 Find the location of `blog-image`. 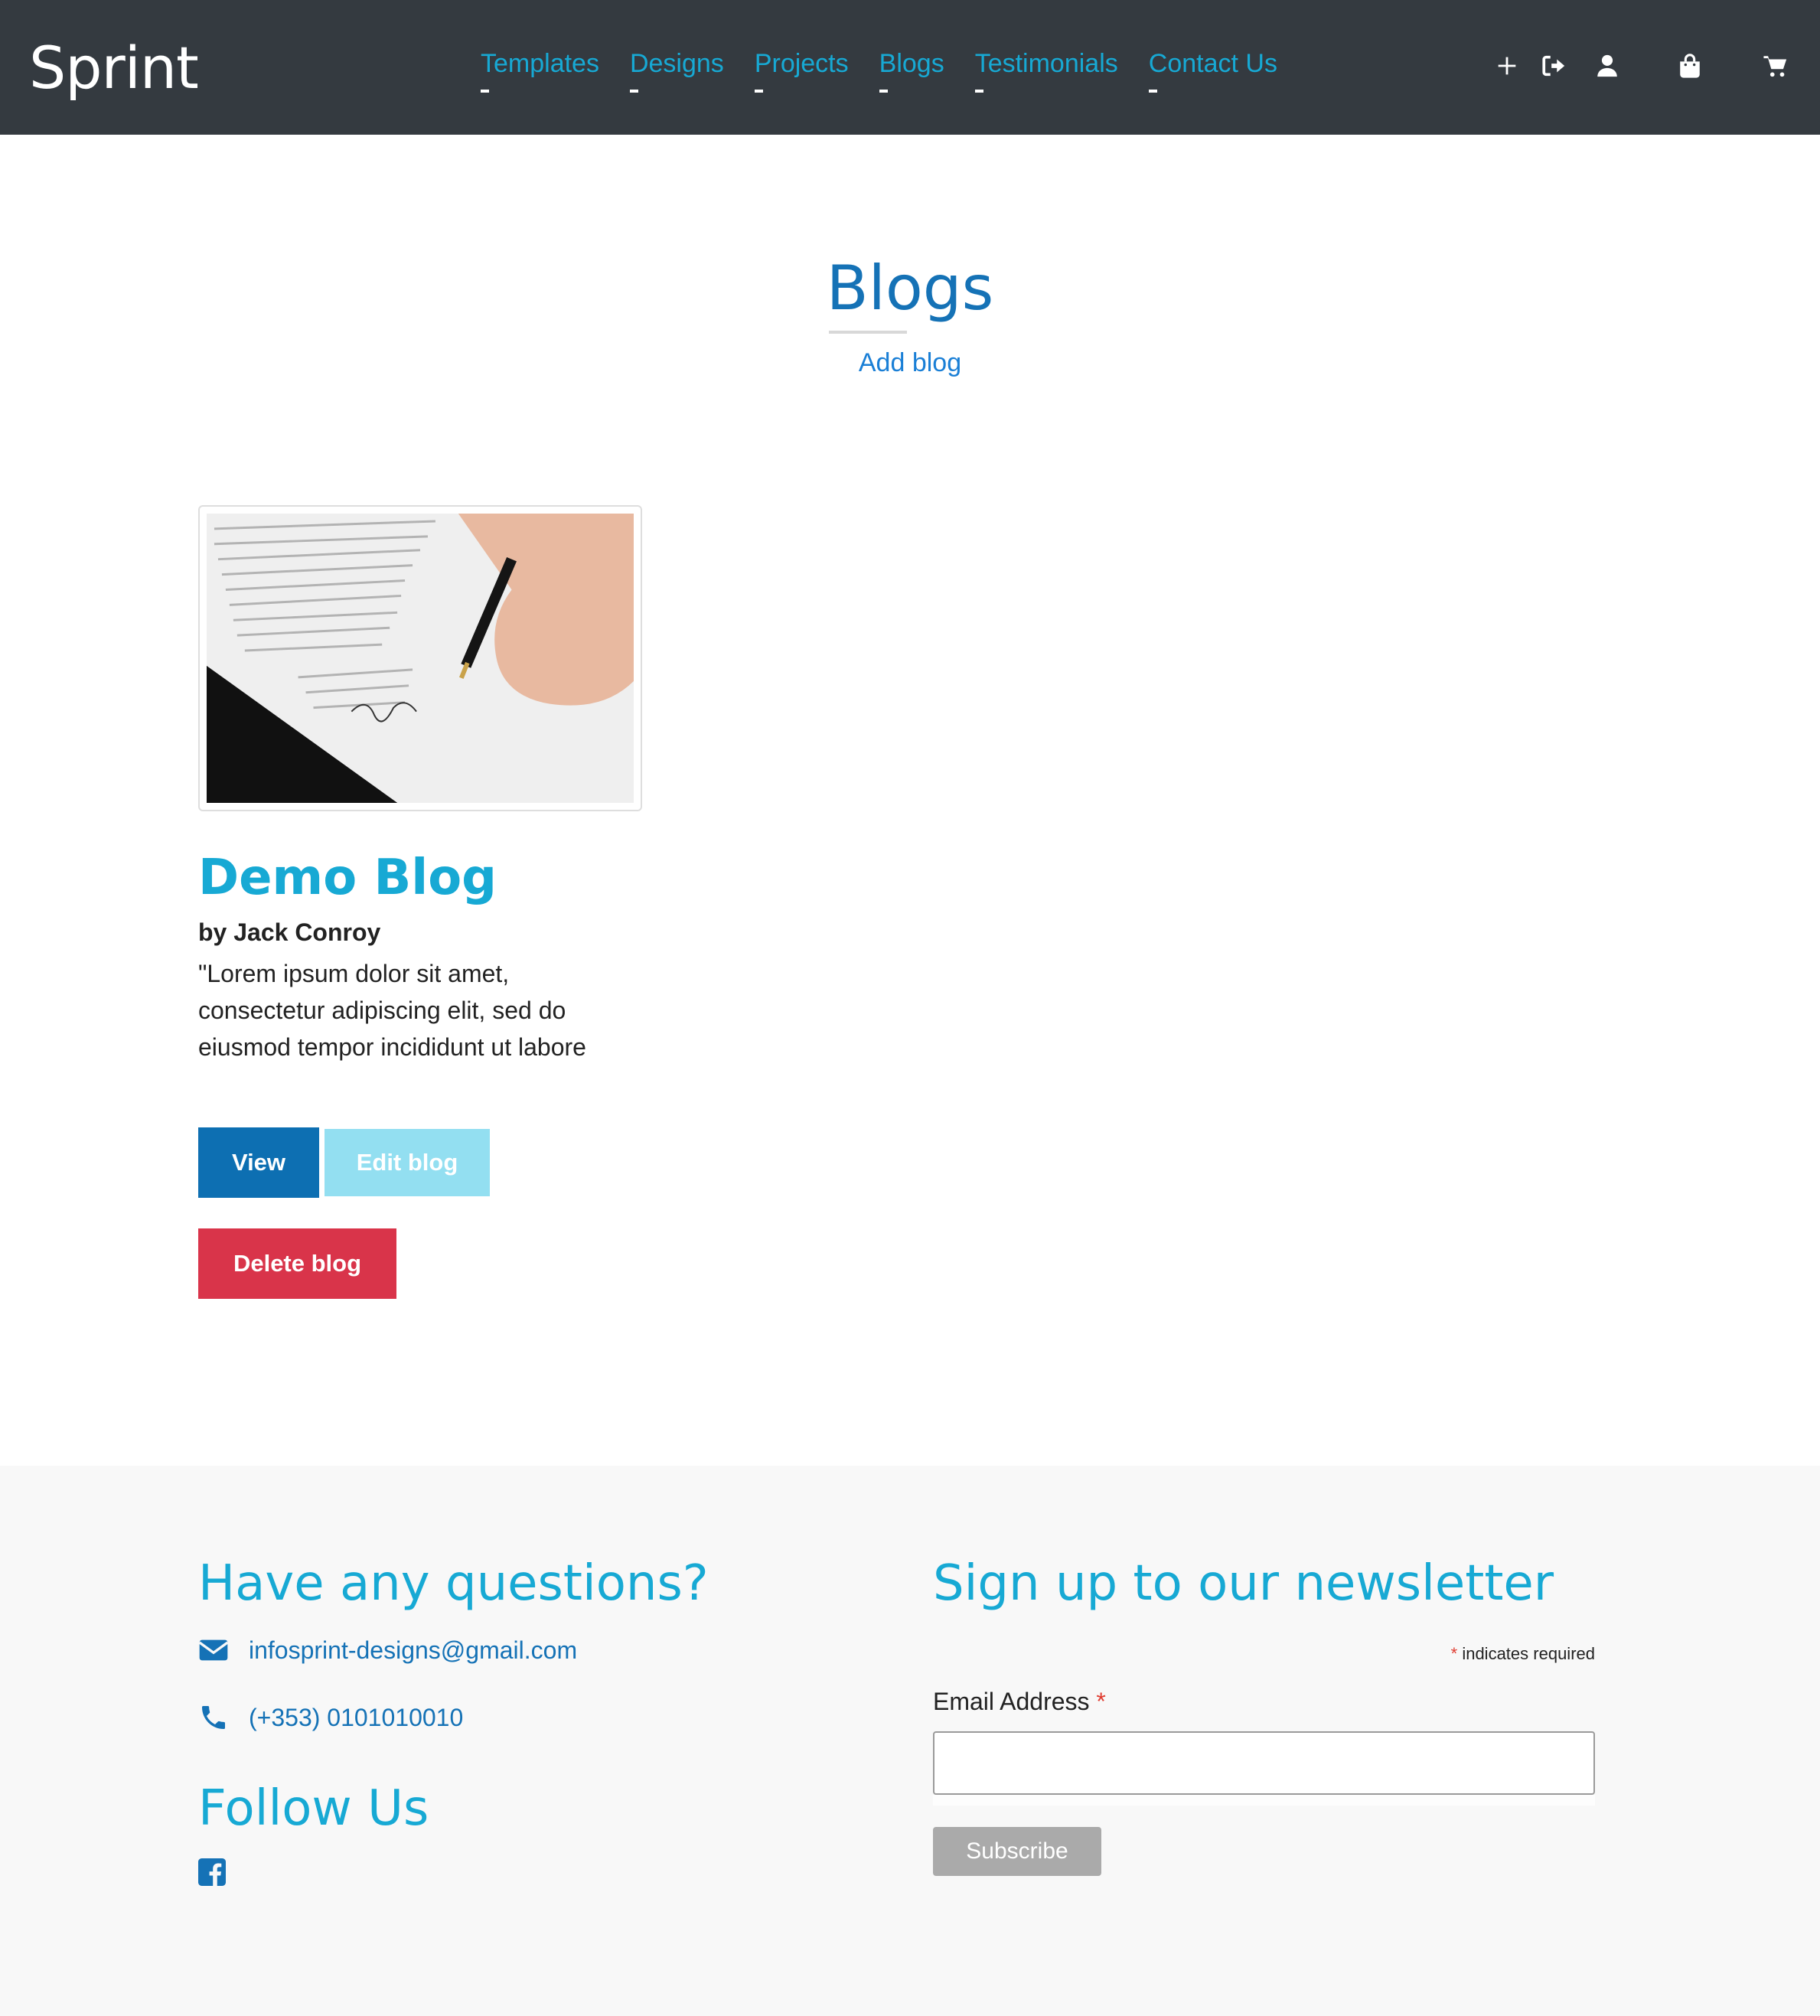

blog-image is located at coordinates (420, 658).